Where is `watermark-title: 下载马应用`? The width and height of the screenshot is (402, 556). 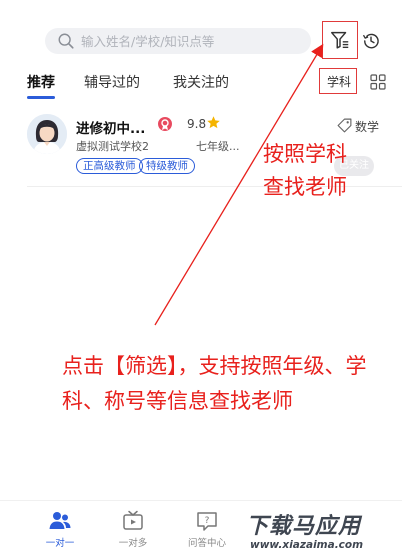
watermark-title: 下载马应用 is located at coordinates (304, 526).